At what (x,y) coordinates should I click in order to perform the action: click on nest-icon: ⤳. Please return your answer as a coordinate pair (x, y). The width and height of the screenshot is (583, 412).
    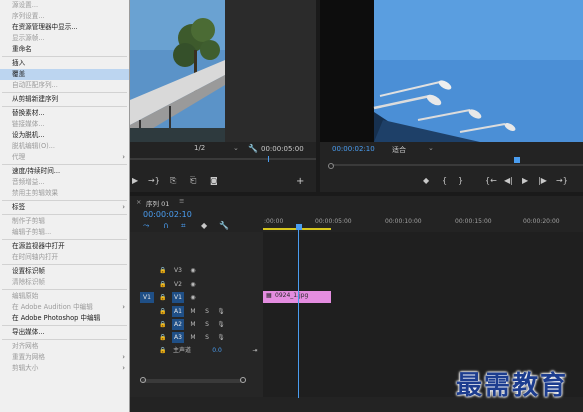
    Looking at the image, I should click on (146, 226).